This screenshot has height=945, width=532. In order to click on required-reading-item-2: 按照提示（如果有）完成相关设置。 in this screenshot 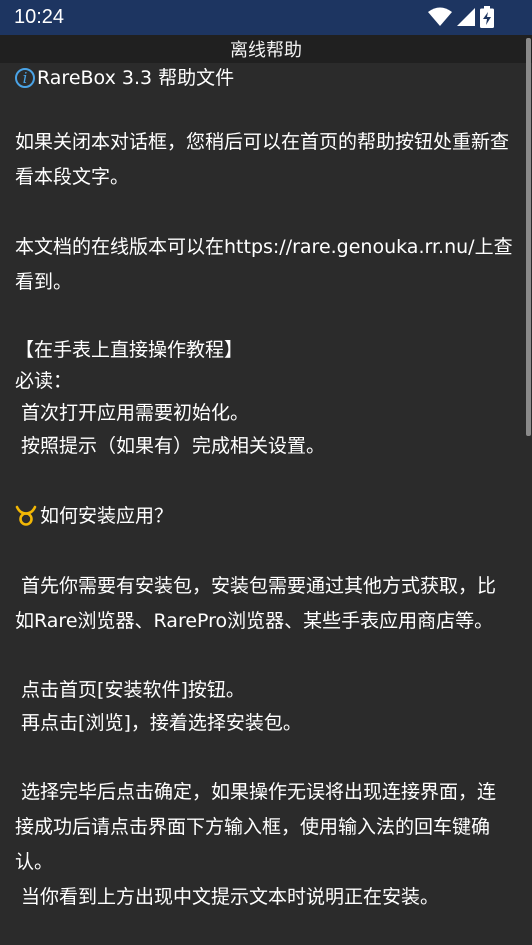, I will do `click(170, 446)`.